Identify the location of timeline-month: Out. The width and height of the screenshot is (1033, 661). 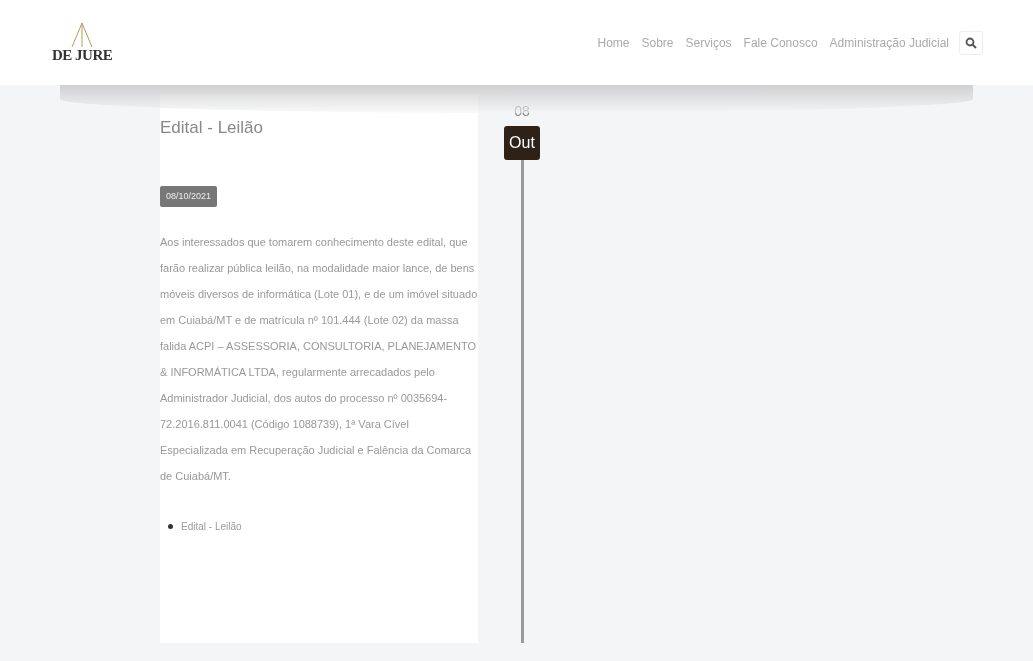
(522, 143).